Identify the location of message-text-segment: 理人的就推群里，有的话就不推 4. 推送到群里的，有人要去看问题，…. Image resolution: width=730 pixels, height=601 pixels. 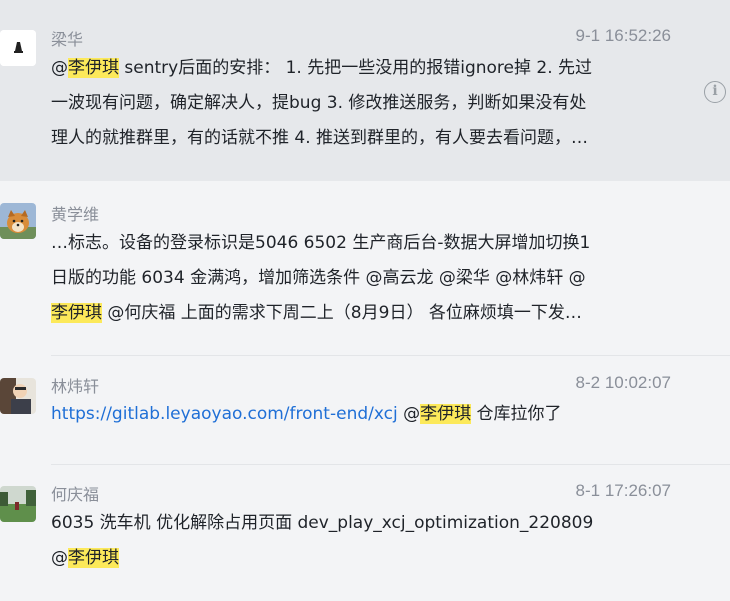
(320, 138).